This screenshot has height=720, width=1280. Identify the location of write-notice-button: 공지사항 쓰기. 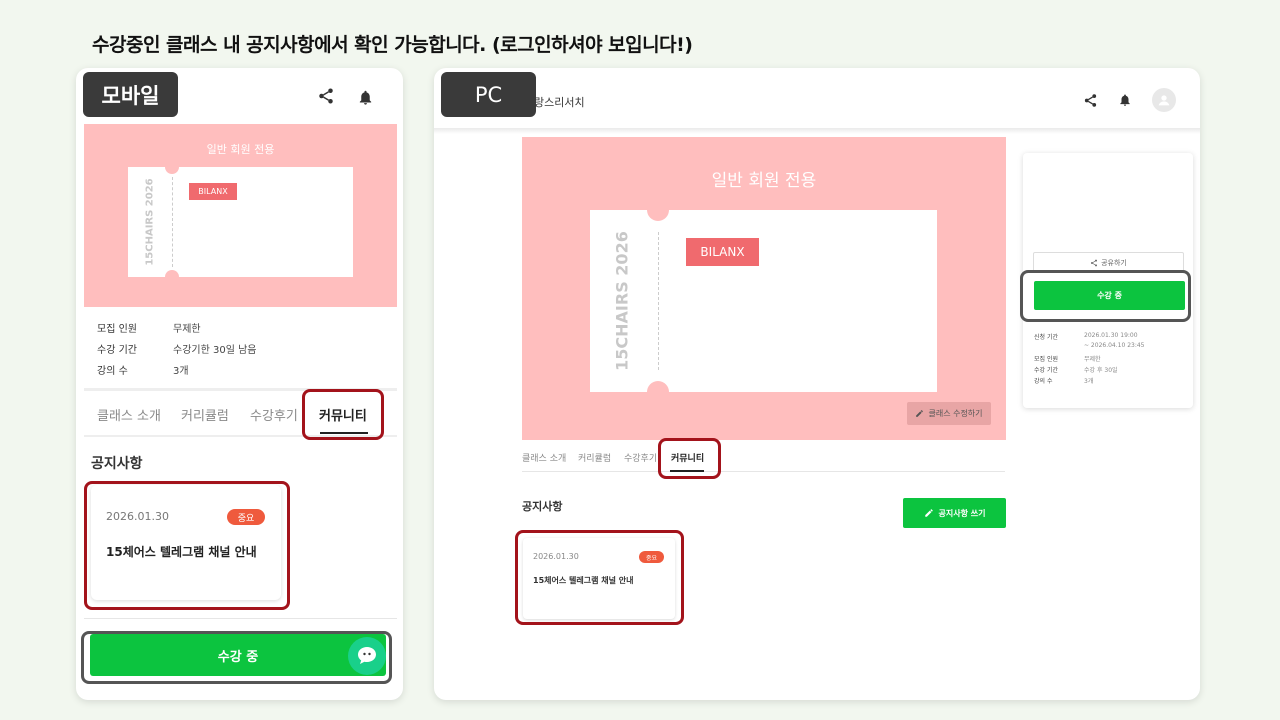
(954, 513).